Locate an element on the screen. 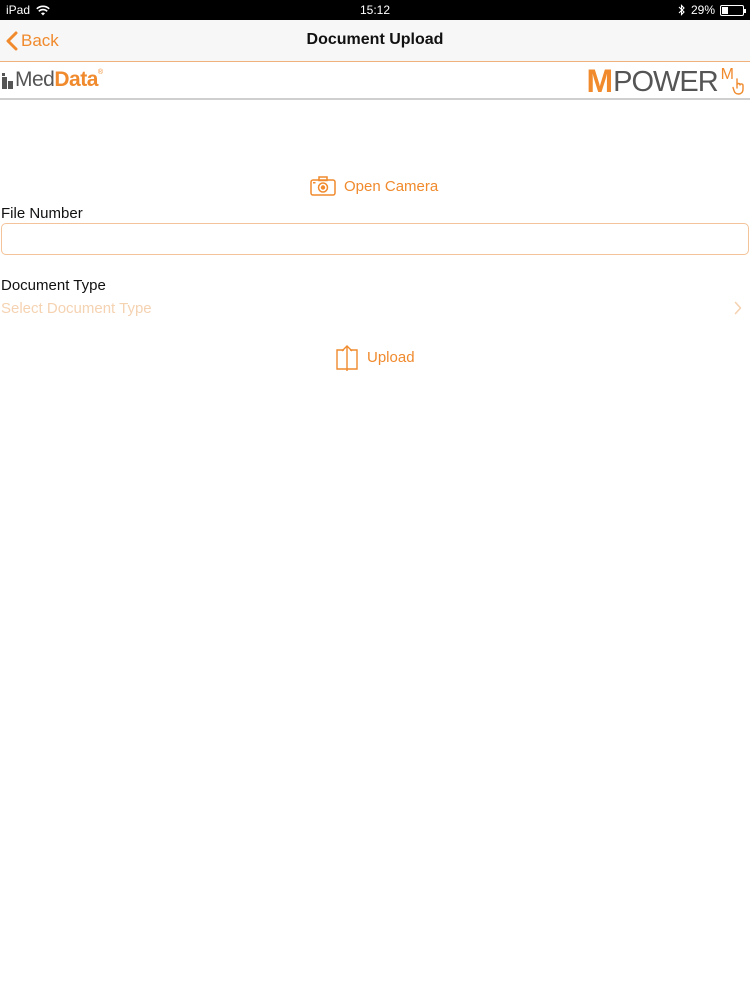 The image size is (750, 1000). status-bar: iPad 15:12 29% is located at coordinates (375, 10).